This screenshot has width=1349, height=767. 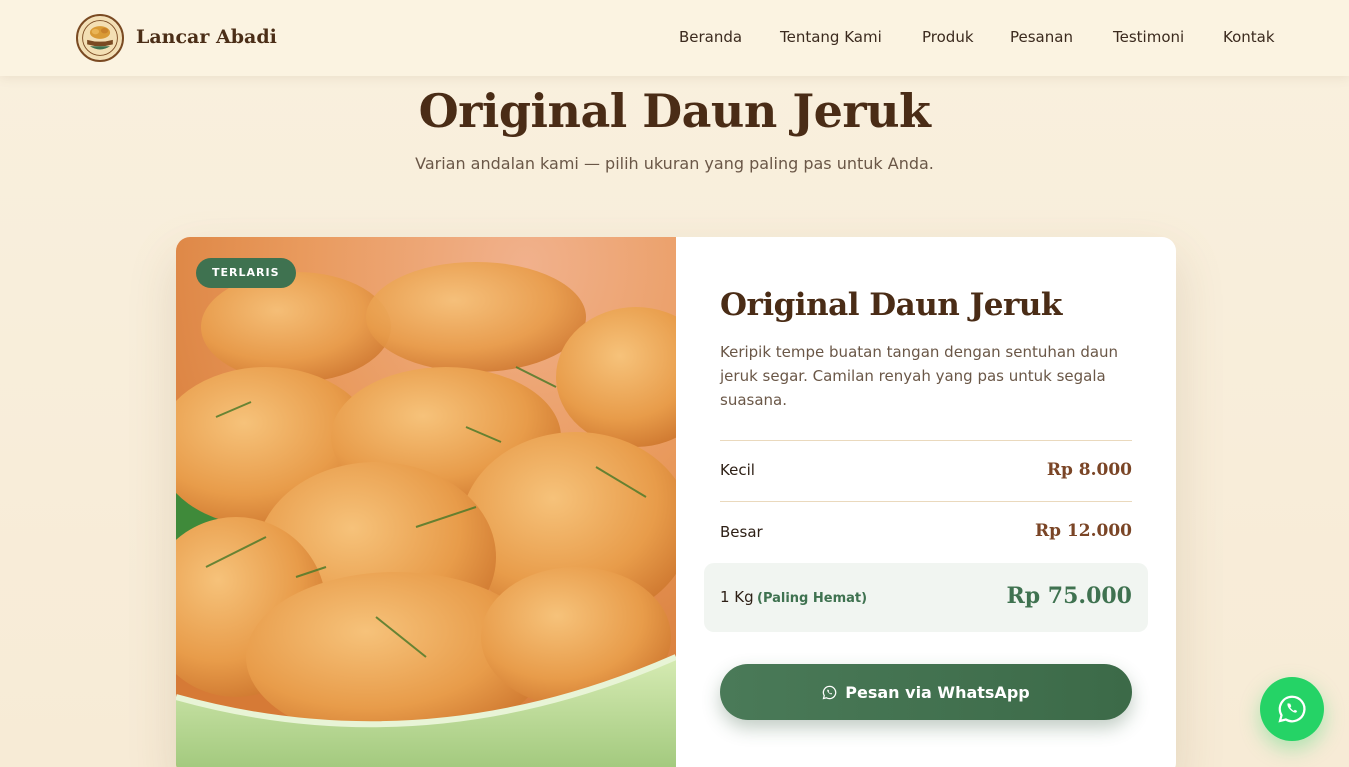 I want to click on size-price-kecil: Rp 8.000, so click(x=1089, y=470).